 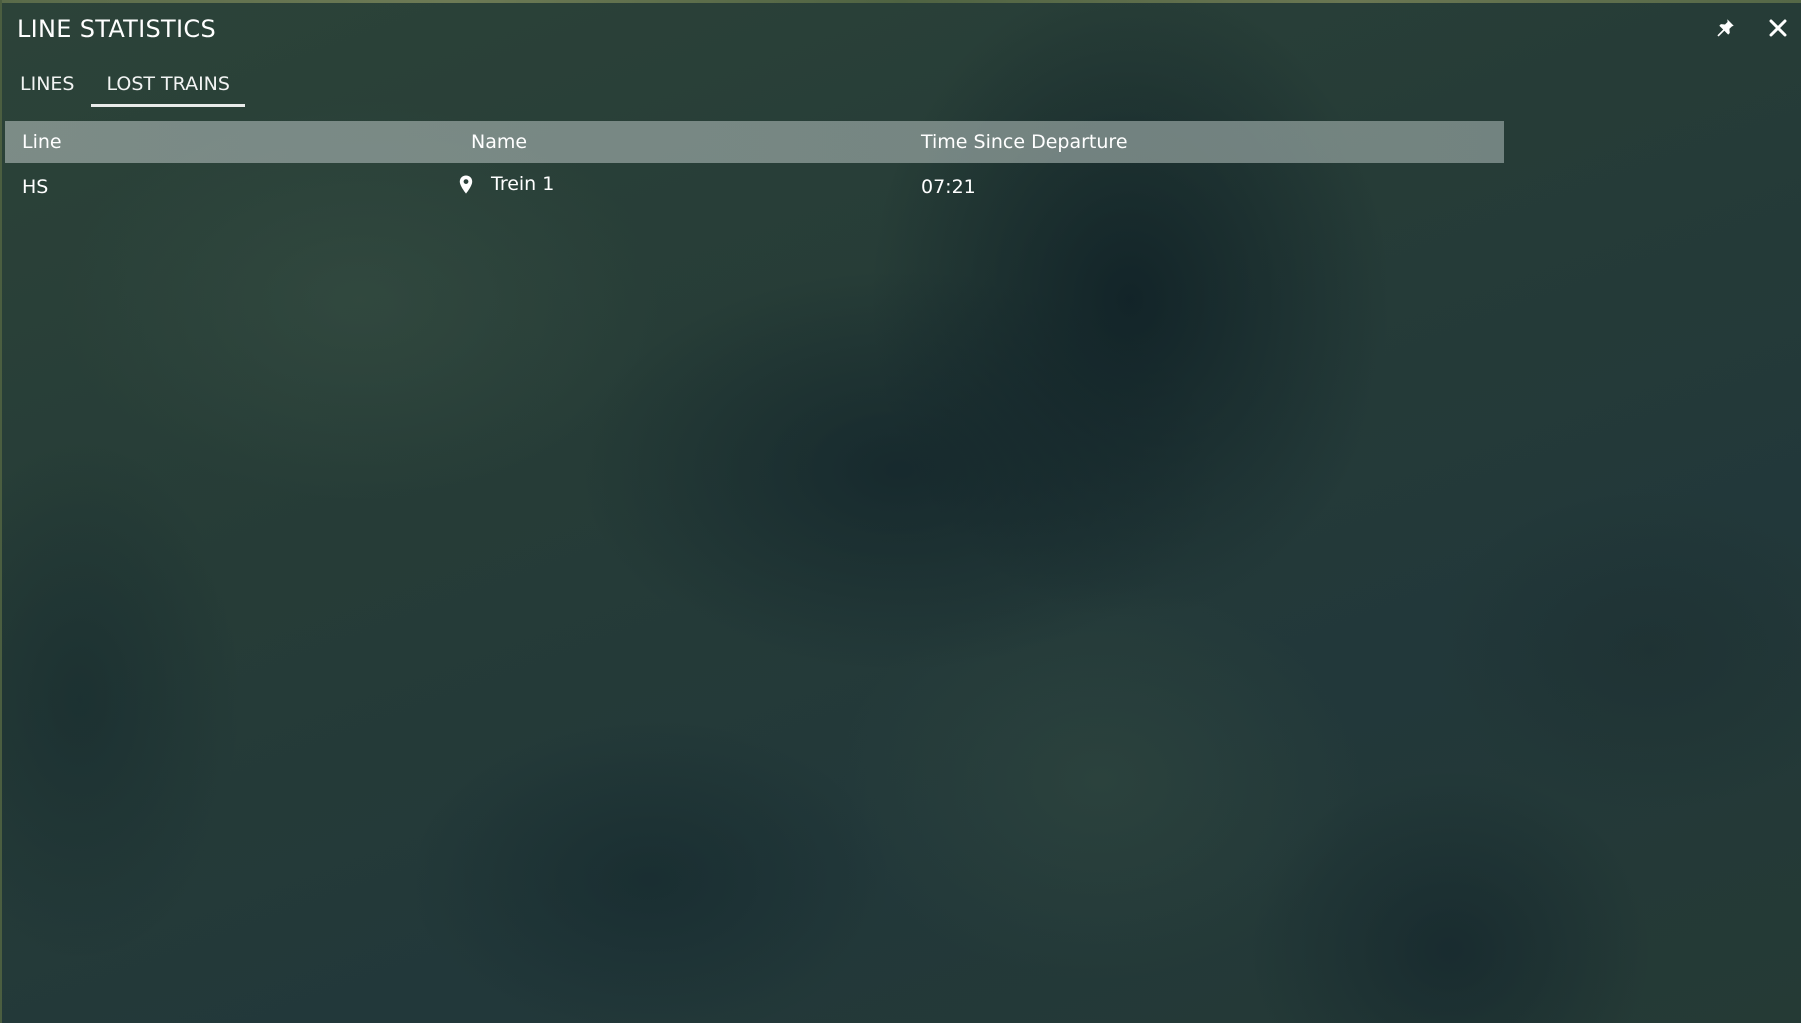 What do you see at coordinates (35, 187) in the screenshot?
I see `cell-line: HS` at bounding box center [35, 187].